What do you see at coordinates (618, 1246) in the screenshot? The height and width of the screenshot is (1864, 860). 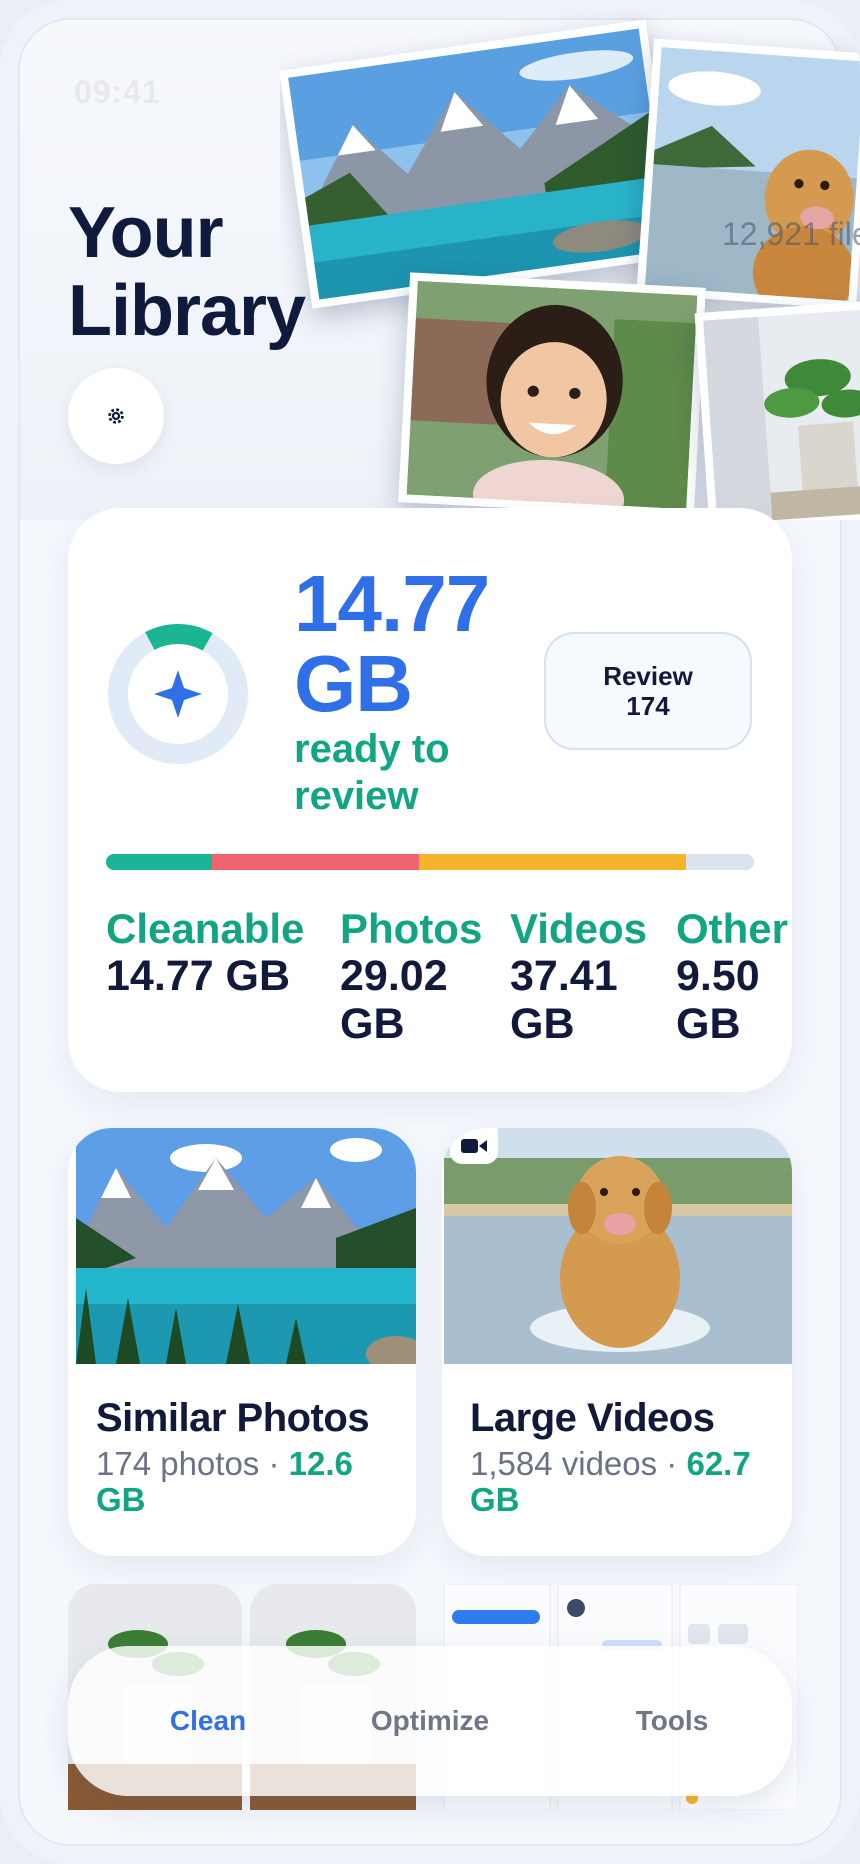 I see `large-videos-thumbnail` at bounding box center [618, 1246].